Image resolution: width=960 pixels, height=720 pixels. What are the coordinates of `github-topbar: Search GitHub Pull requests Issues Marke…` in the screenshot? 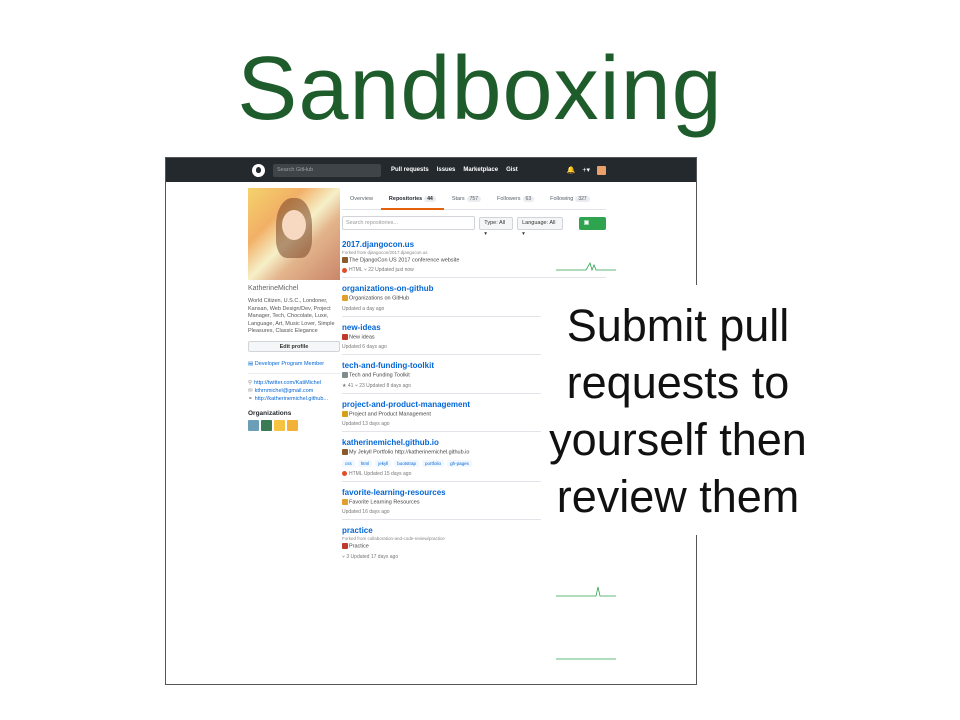 It's located at (431, 170).